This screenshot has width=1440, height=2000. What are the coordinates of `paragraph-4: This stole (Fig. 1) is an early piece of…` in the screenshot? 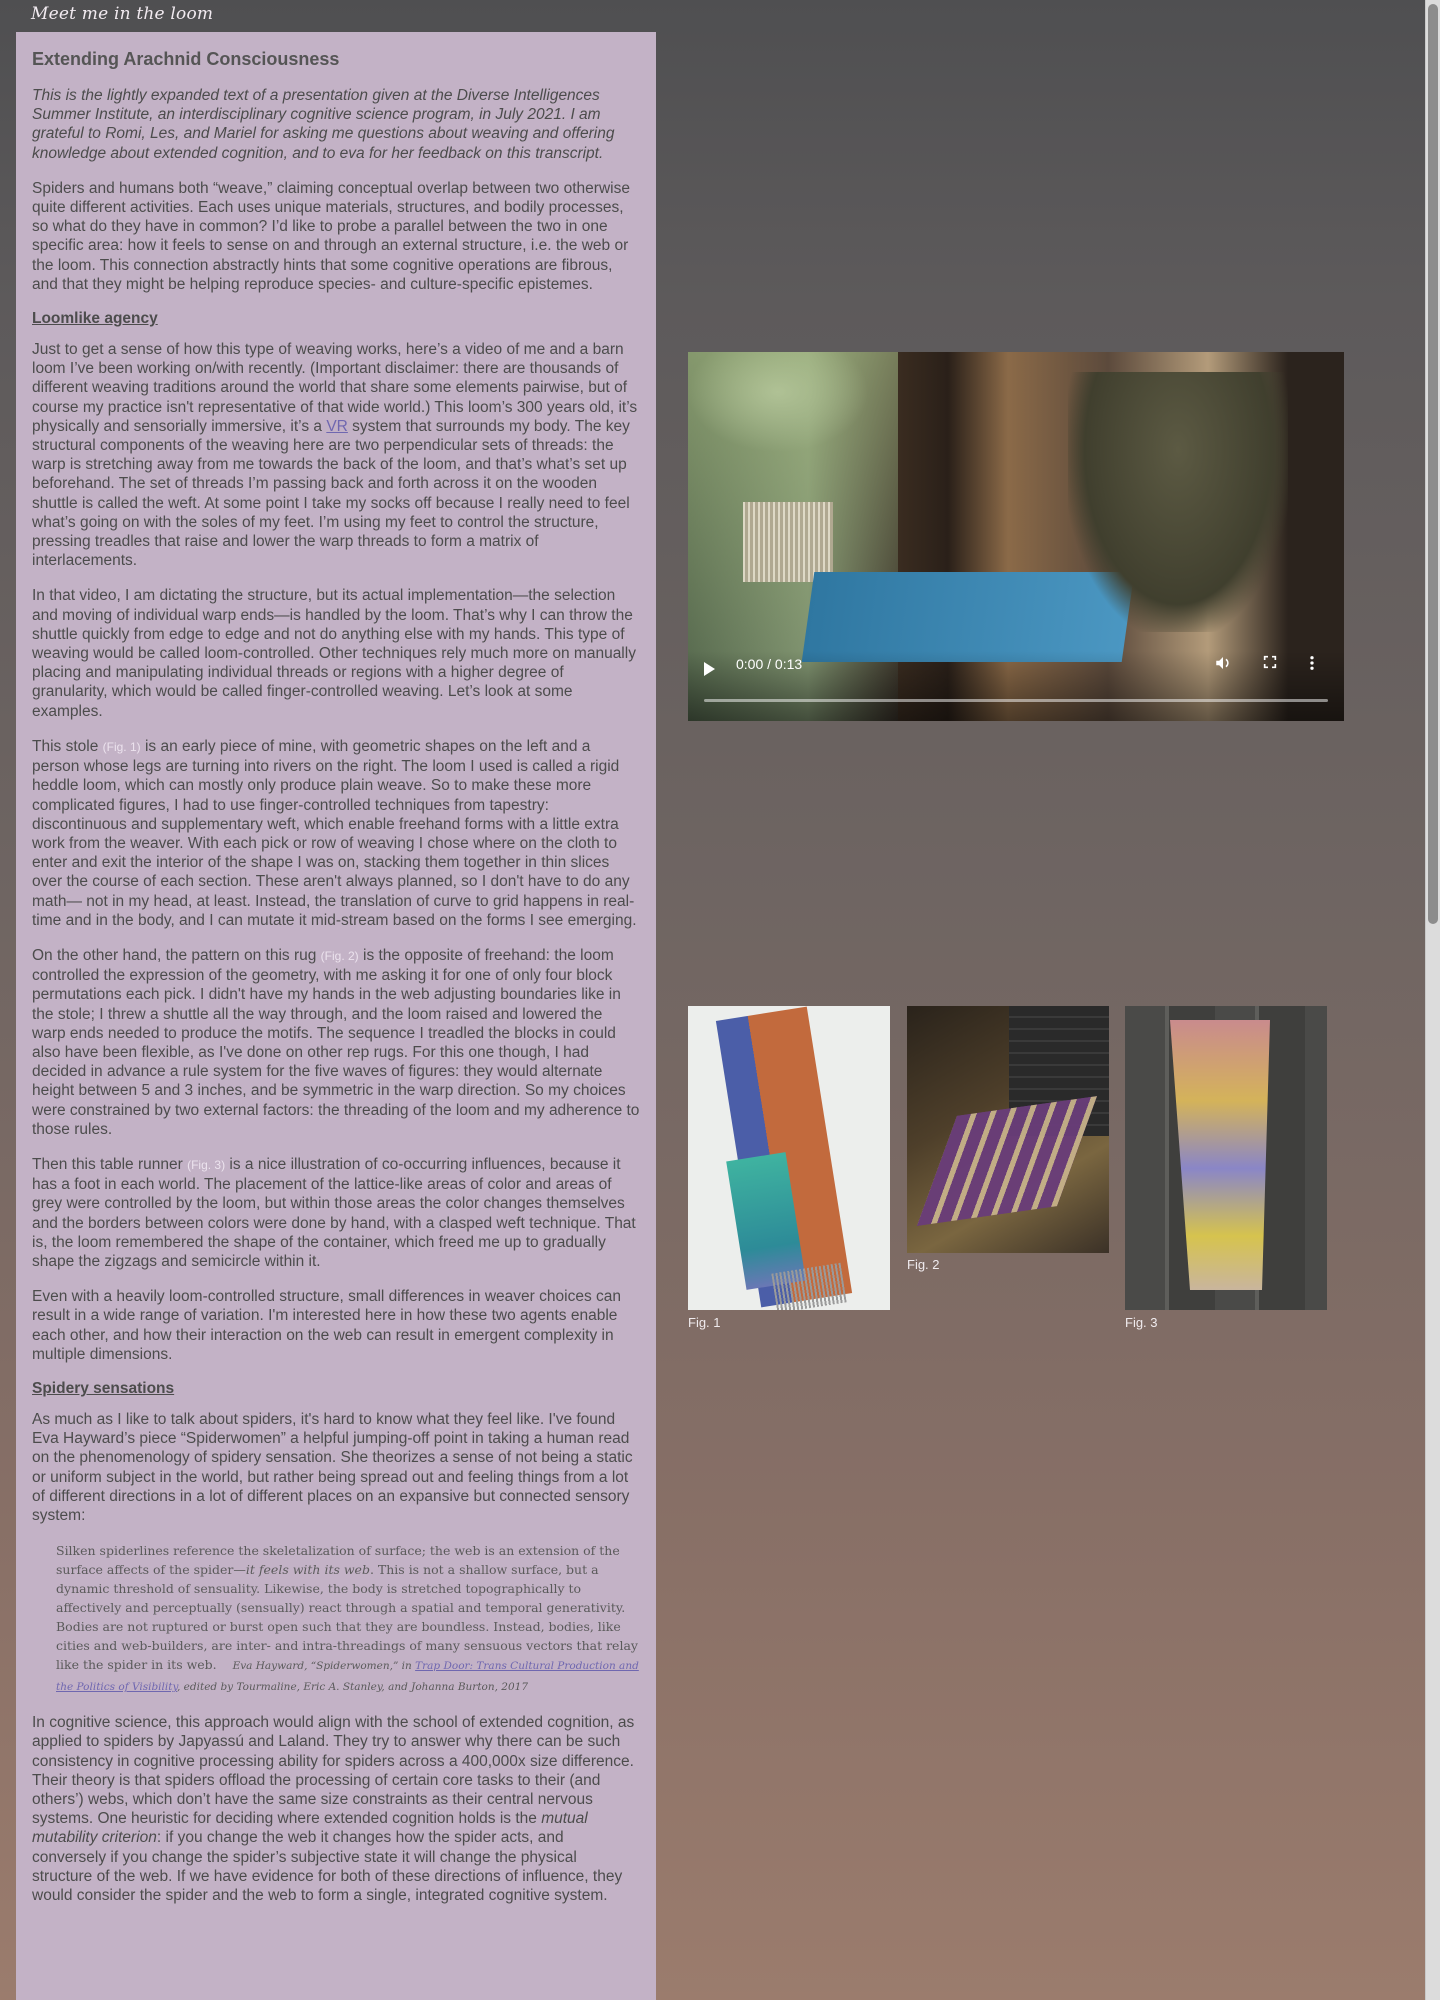 It's located at (334, 833).